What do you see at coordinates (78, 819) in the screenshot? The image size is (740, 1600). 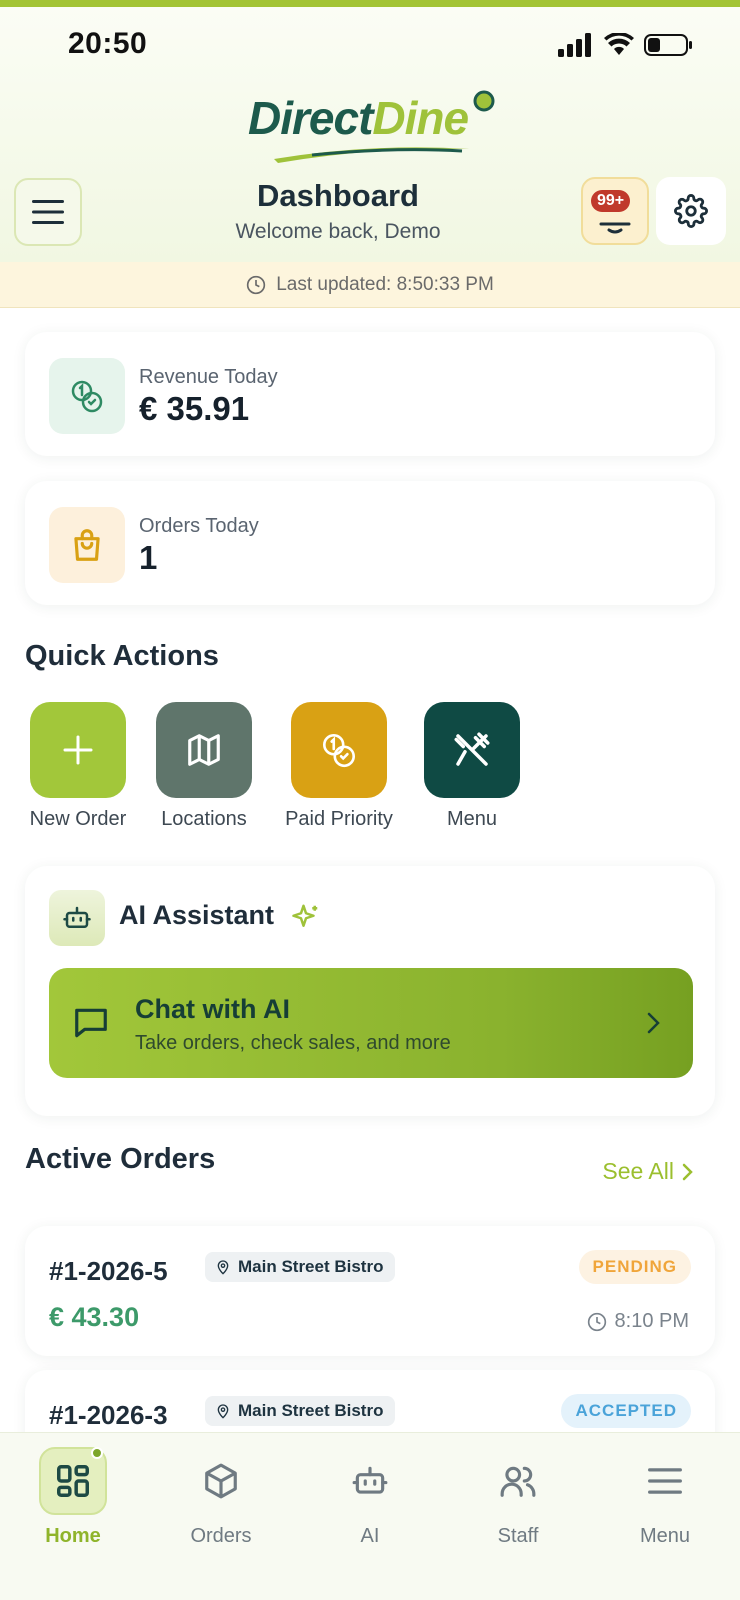 I see `quick-action-label: New Order` at bounding box center [78, 819].